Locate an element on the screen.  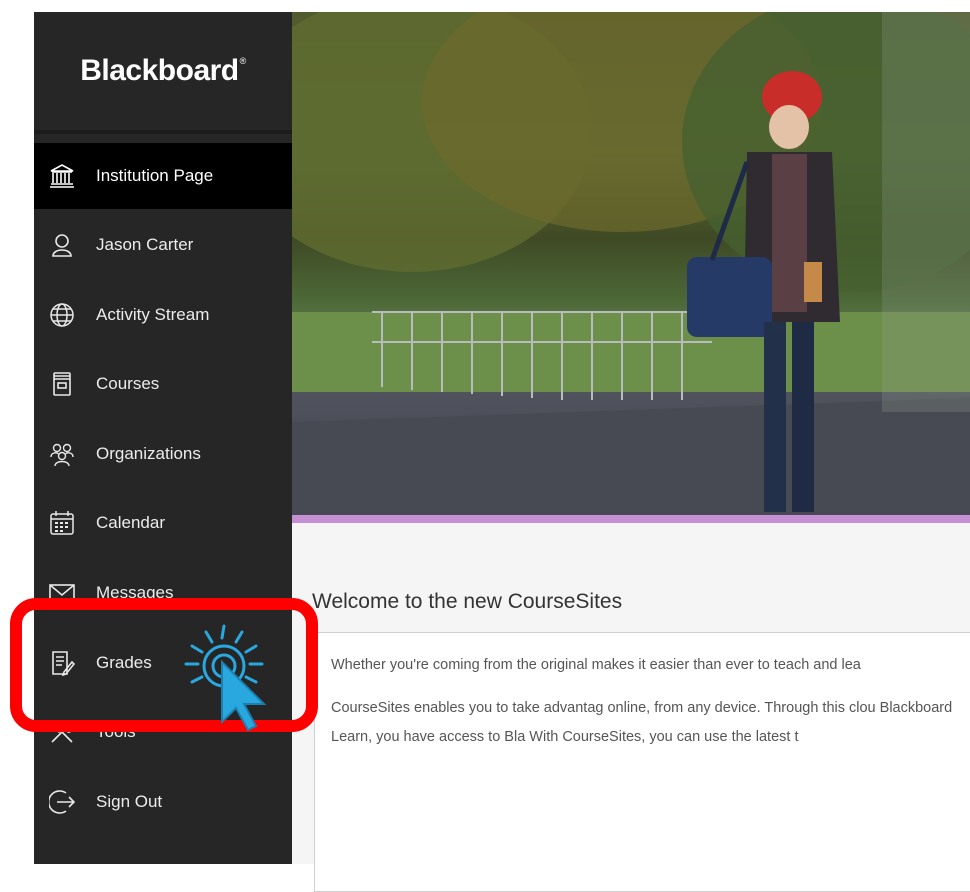
sidebar-item-label: Grades is located at coordinates (124, 662).